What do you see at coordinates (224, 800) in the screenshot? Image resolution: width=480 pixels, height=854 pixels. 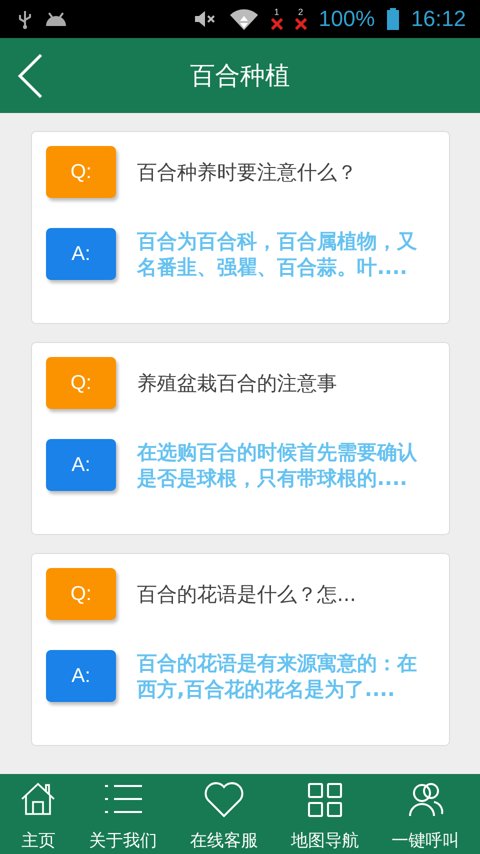 I see `heart-icon` at bounding box center [224, 800].